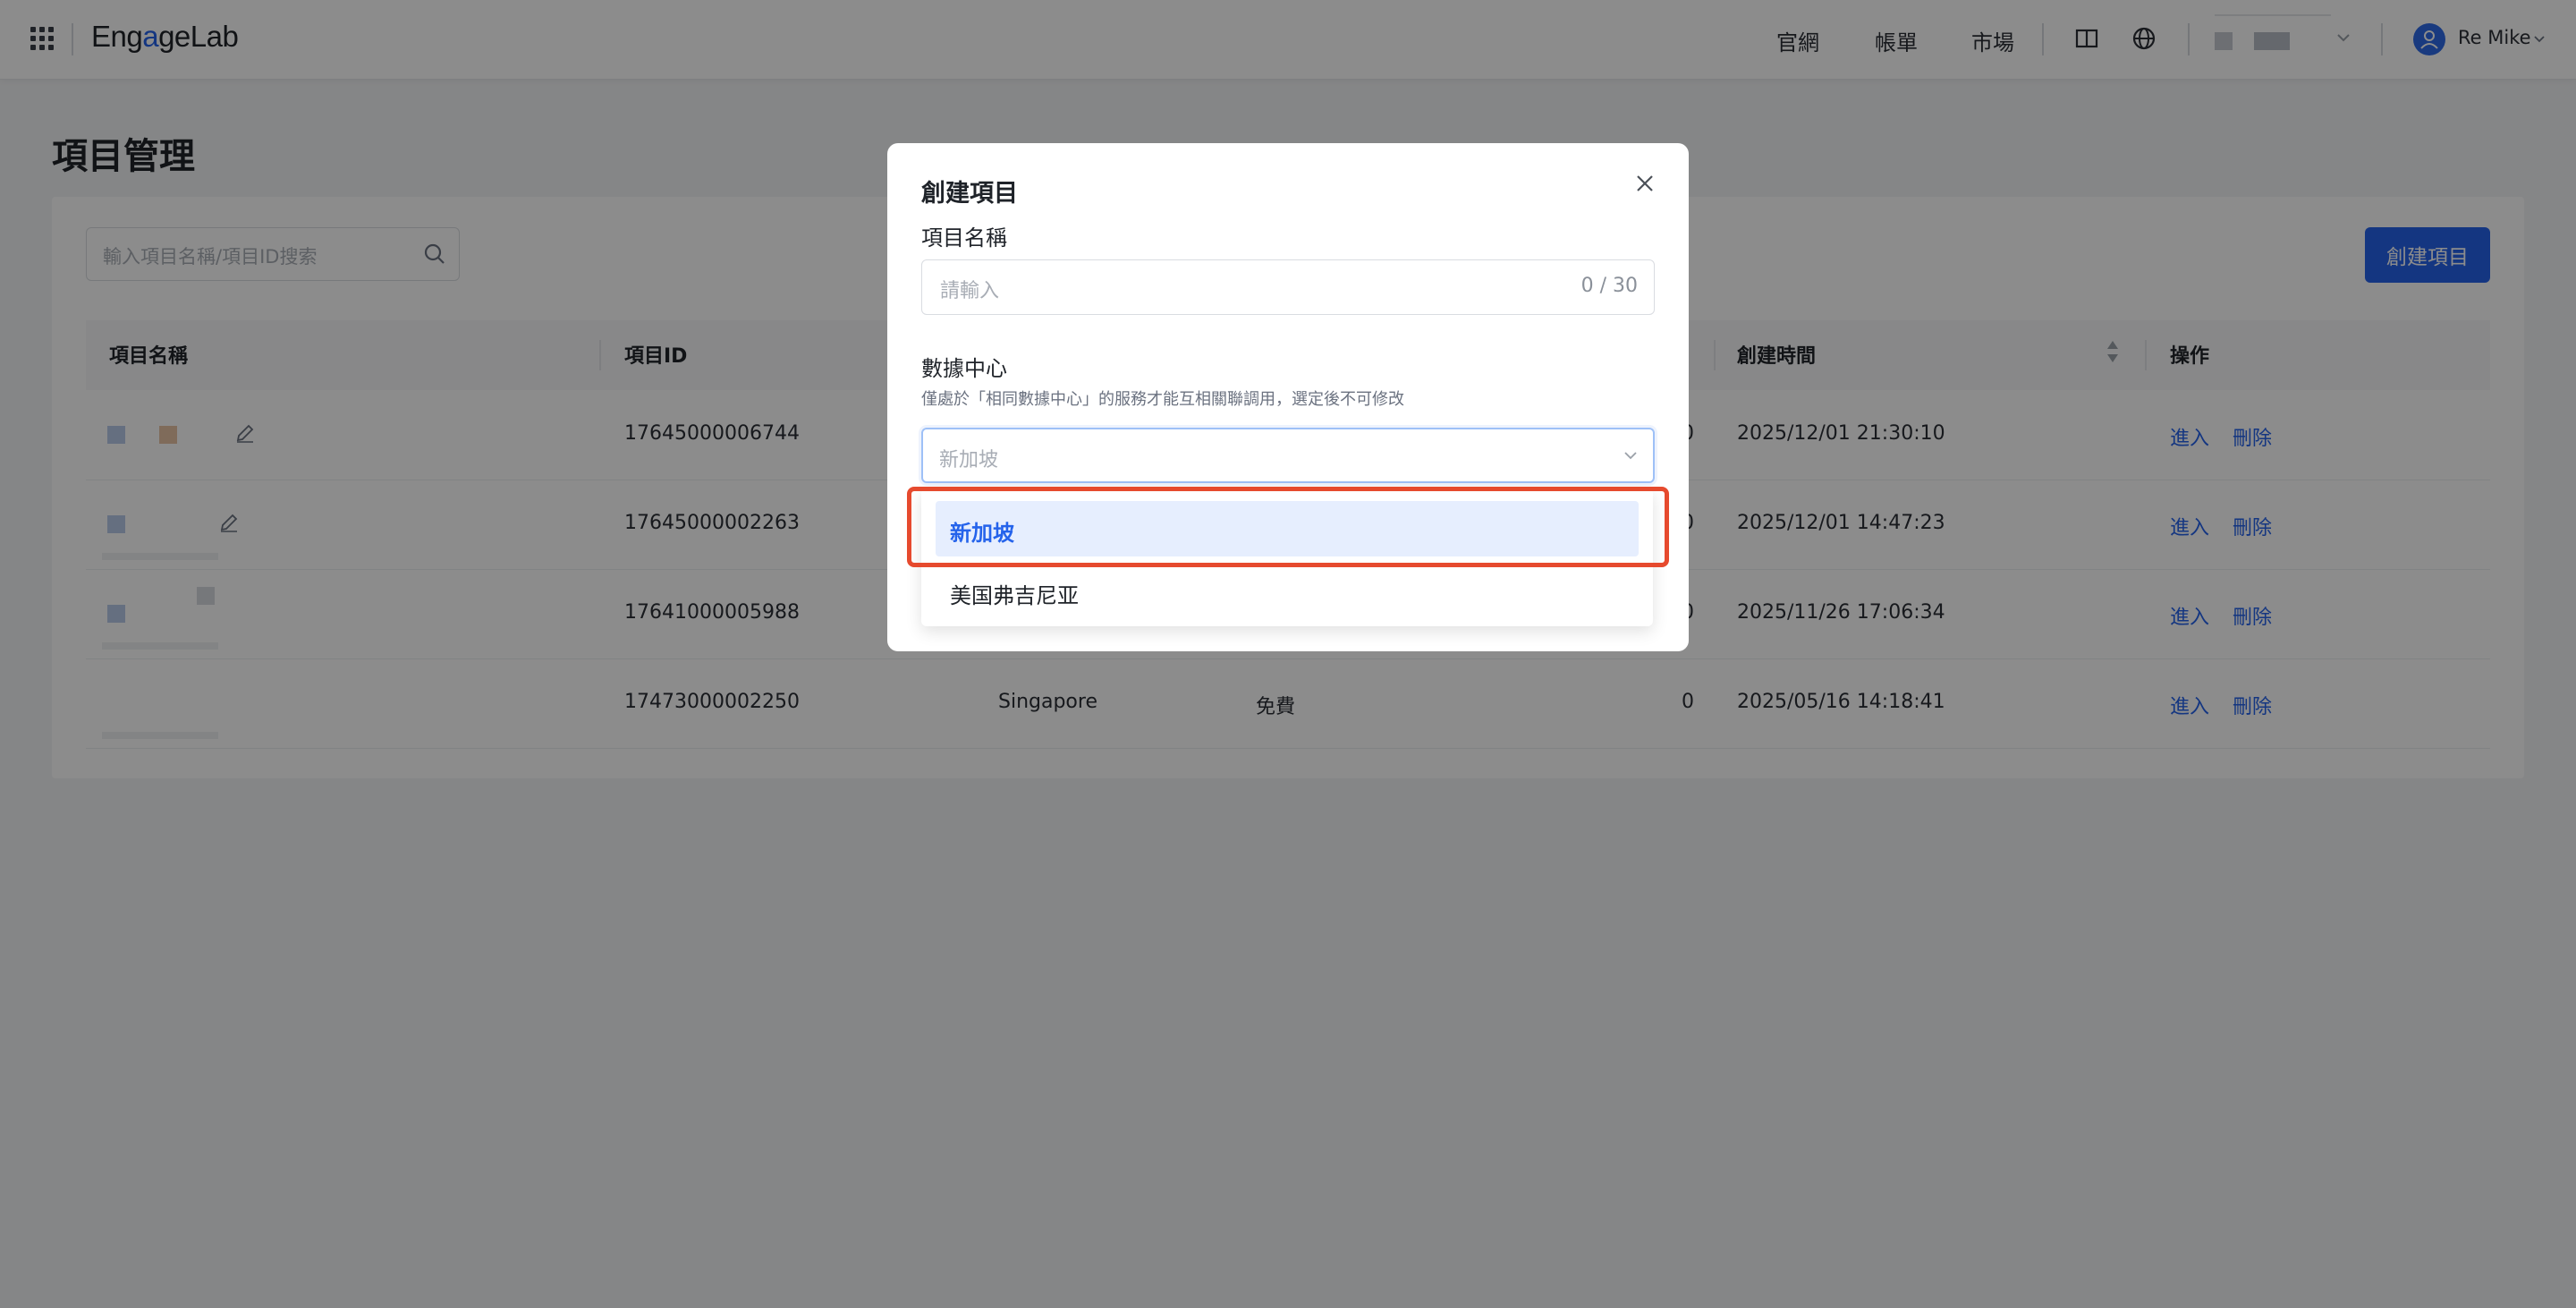 The width and height of the screenshot is (2576, 1308). I want to click on close-icon, so click(1644, 183).